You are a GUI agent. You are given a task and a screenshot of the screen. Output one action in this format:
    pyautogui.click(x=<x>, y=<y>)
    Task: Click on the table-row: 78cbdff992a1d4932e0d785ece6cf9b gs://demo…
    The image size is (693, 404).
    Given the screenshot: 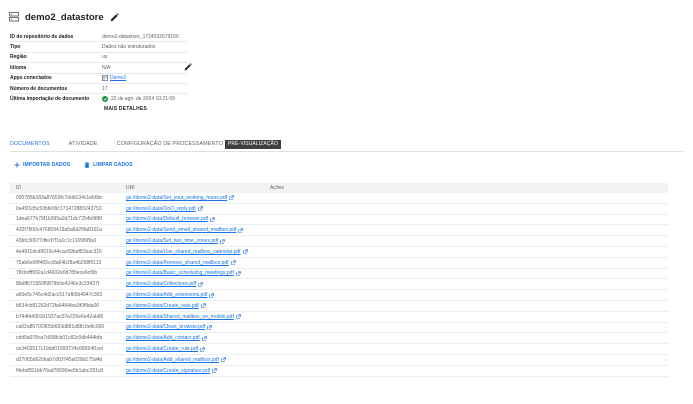 What is the action you would take?
    pyautogui.click(x=339, y=274)
    